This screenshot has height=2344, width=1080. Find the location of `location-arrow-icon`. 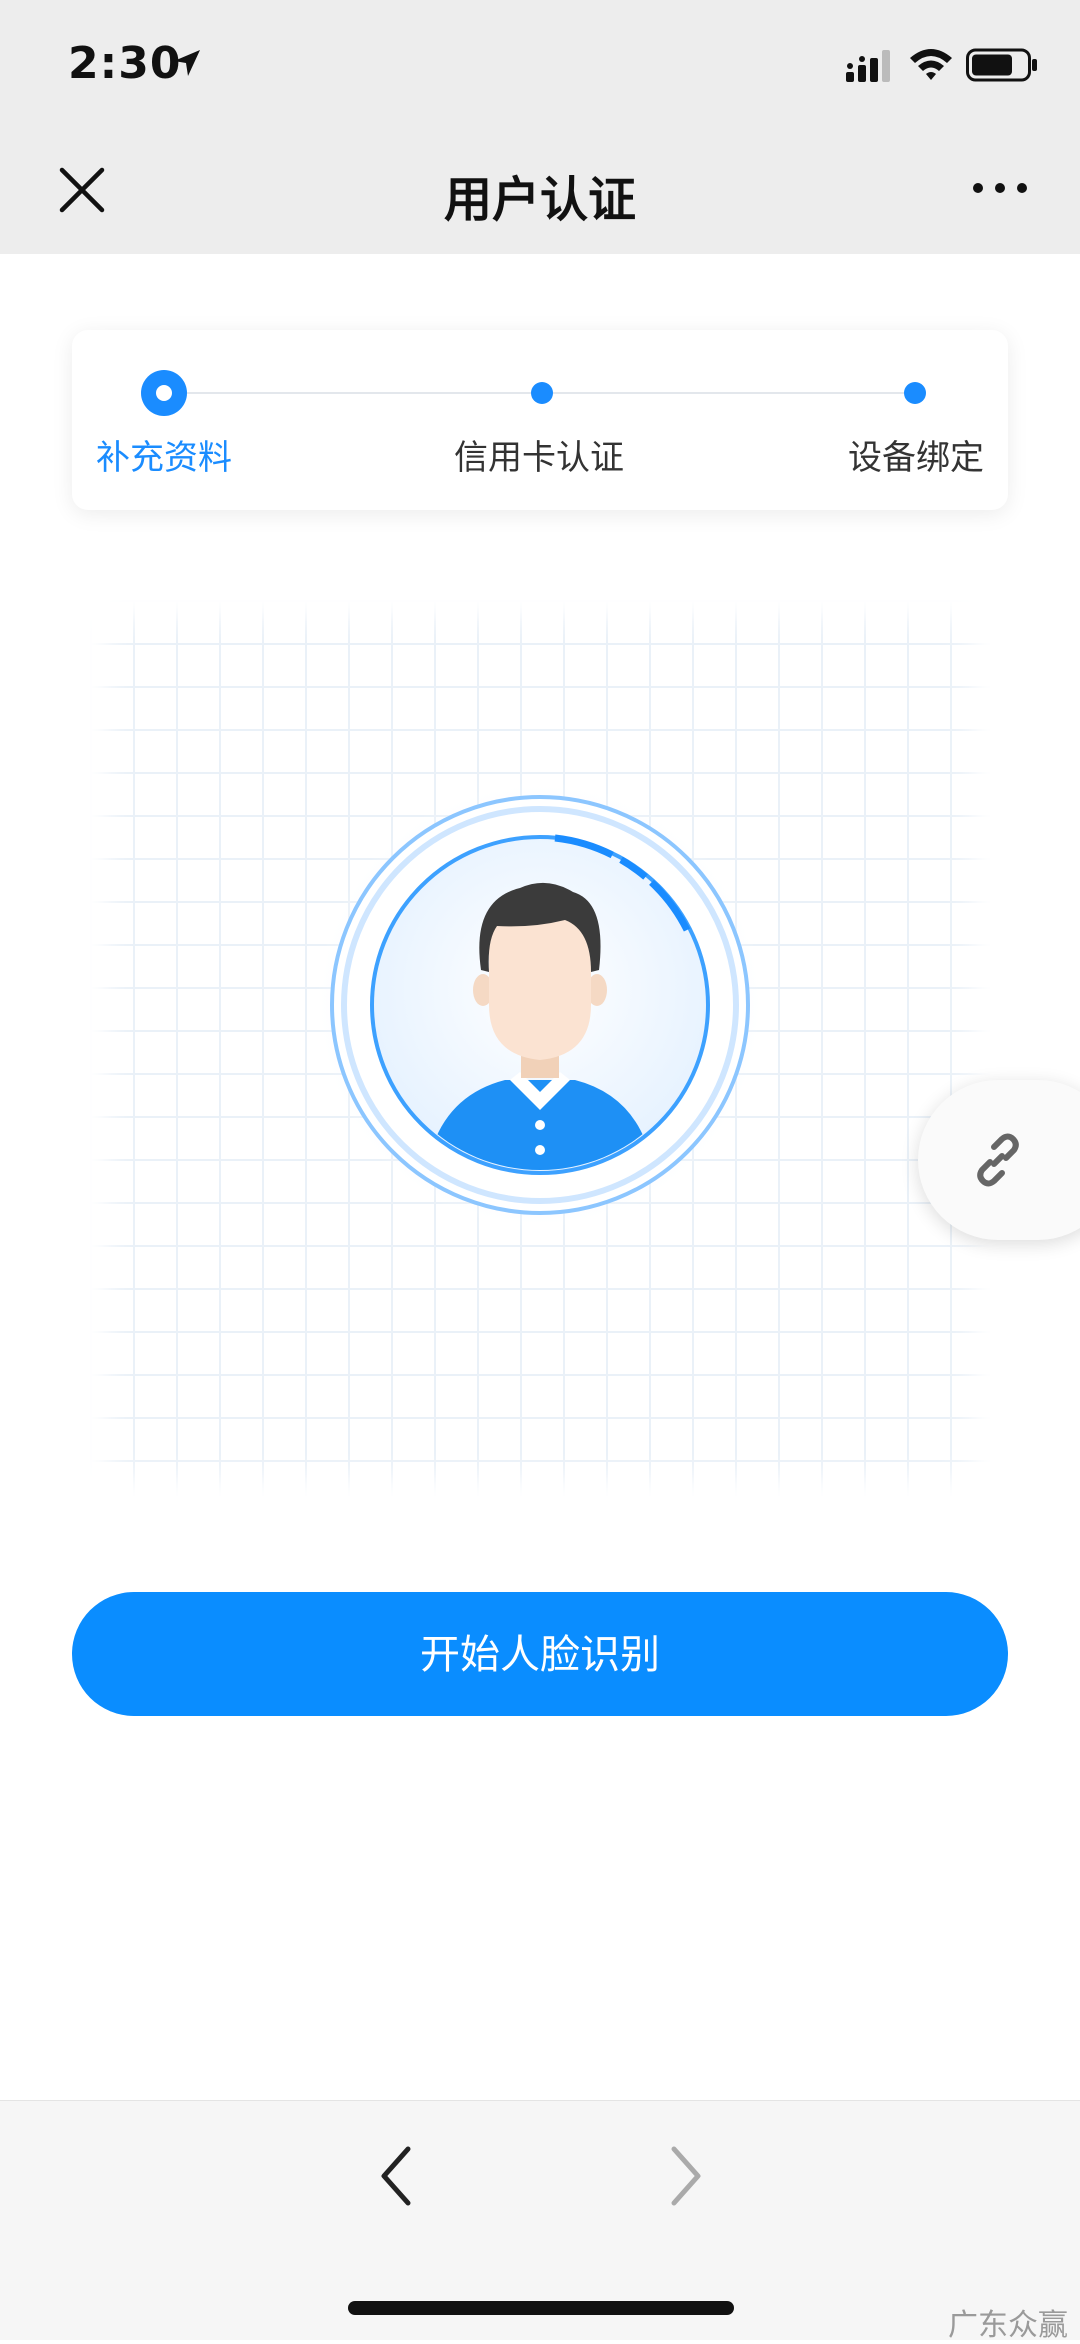

location-arrow-icon is located at coordinates (187, 63).